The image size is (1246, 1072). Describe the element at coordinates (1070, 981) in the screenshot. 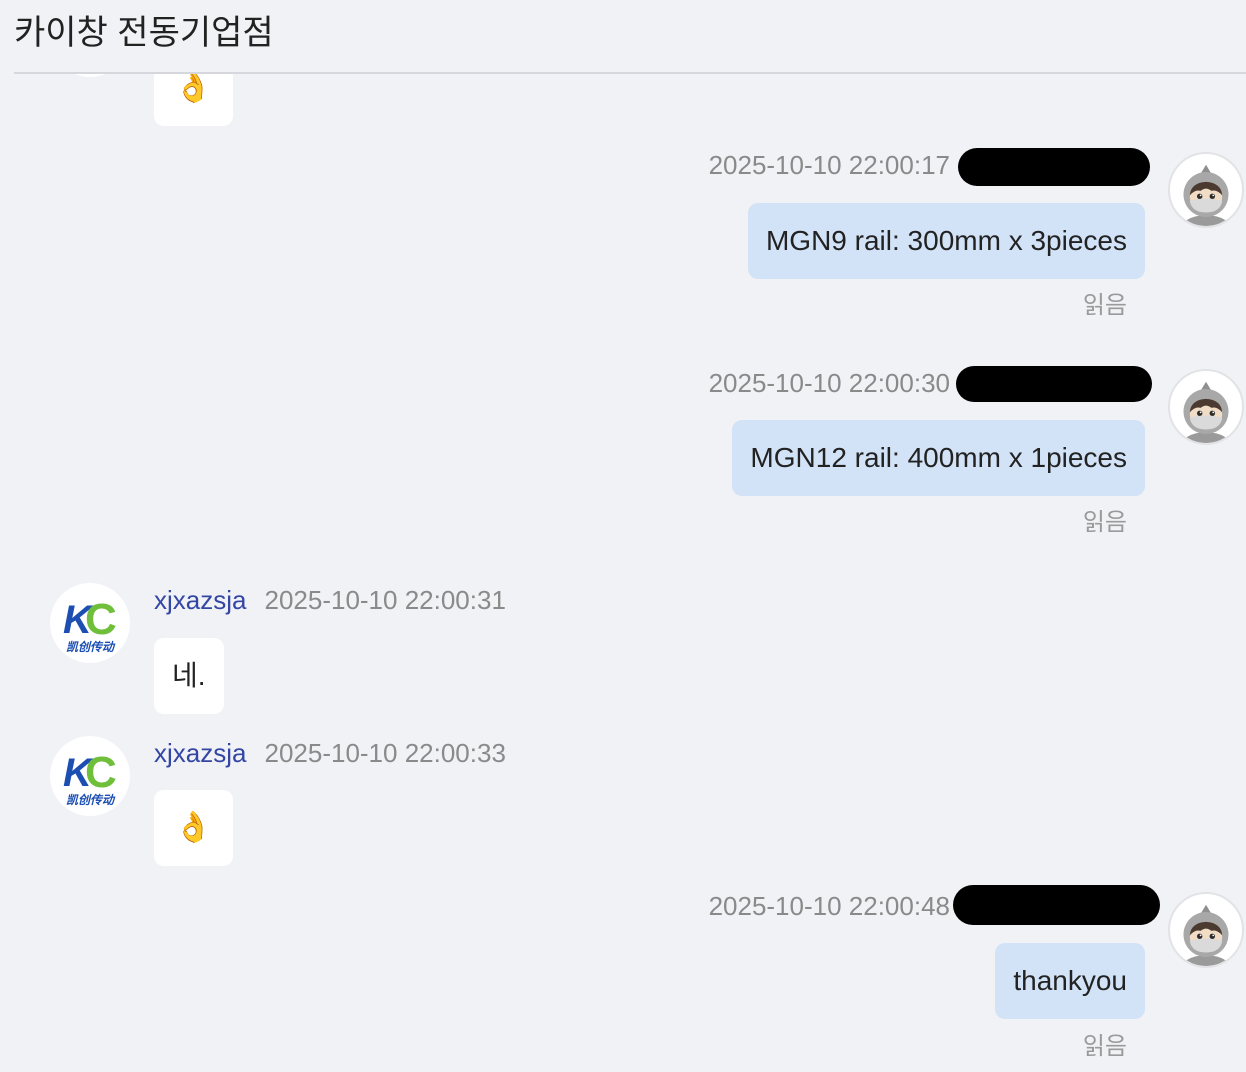

I see `message-bubble: thankyou` at that location.